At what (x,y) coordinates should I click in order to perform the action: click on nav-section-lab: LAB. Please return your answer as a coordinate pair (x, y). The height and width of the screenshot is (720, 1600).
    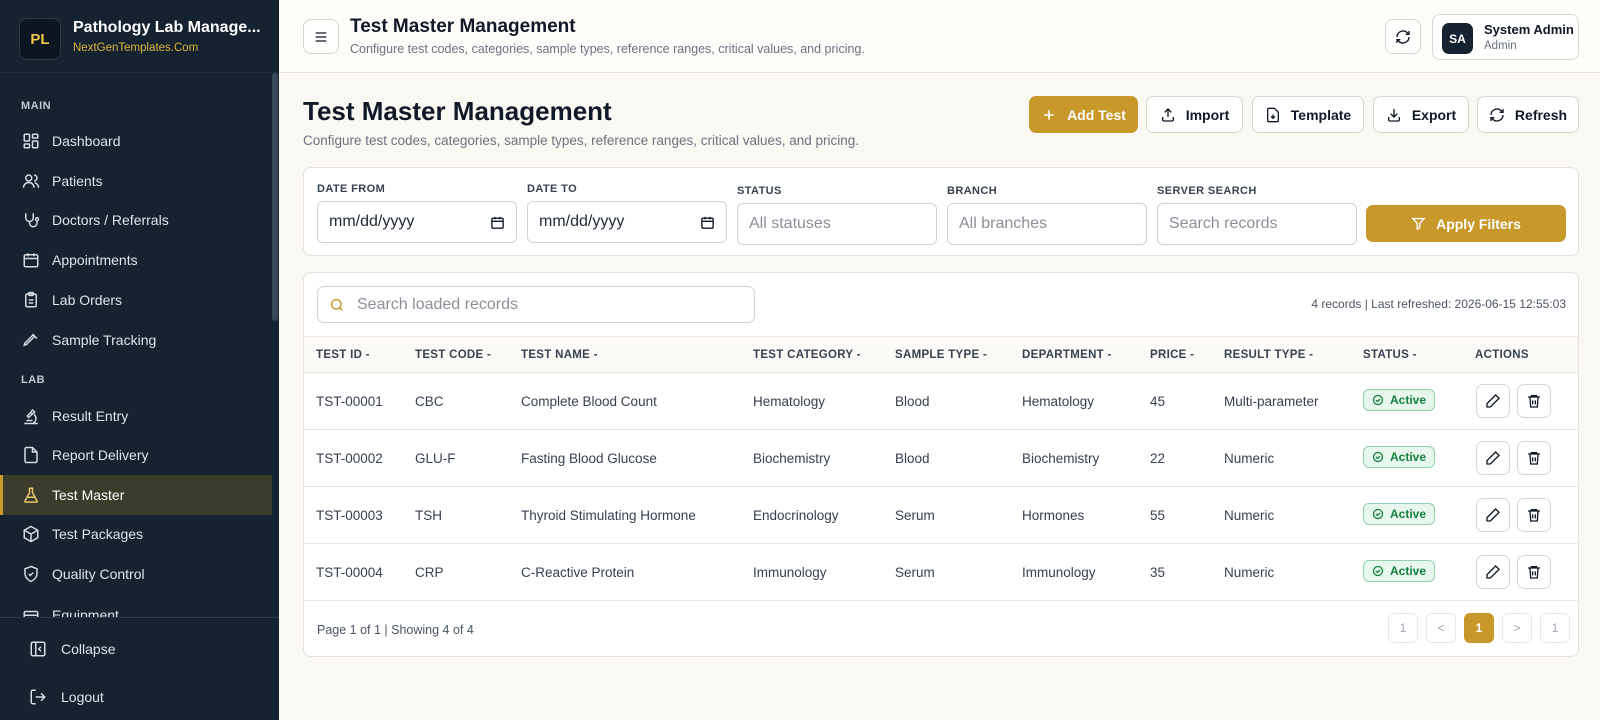
    Looking at the image, I should click on (33, 380).